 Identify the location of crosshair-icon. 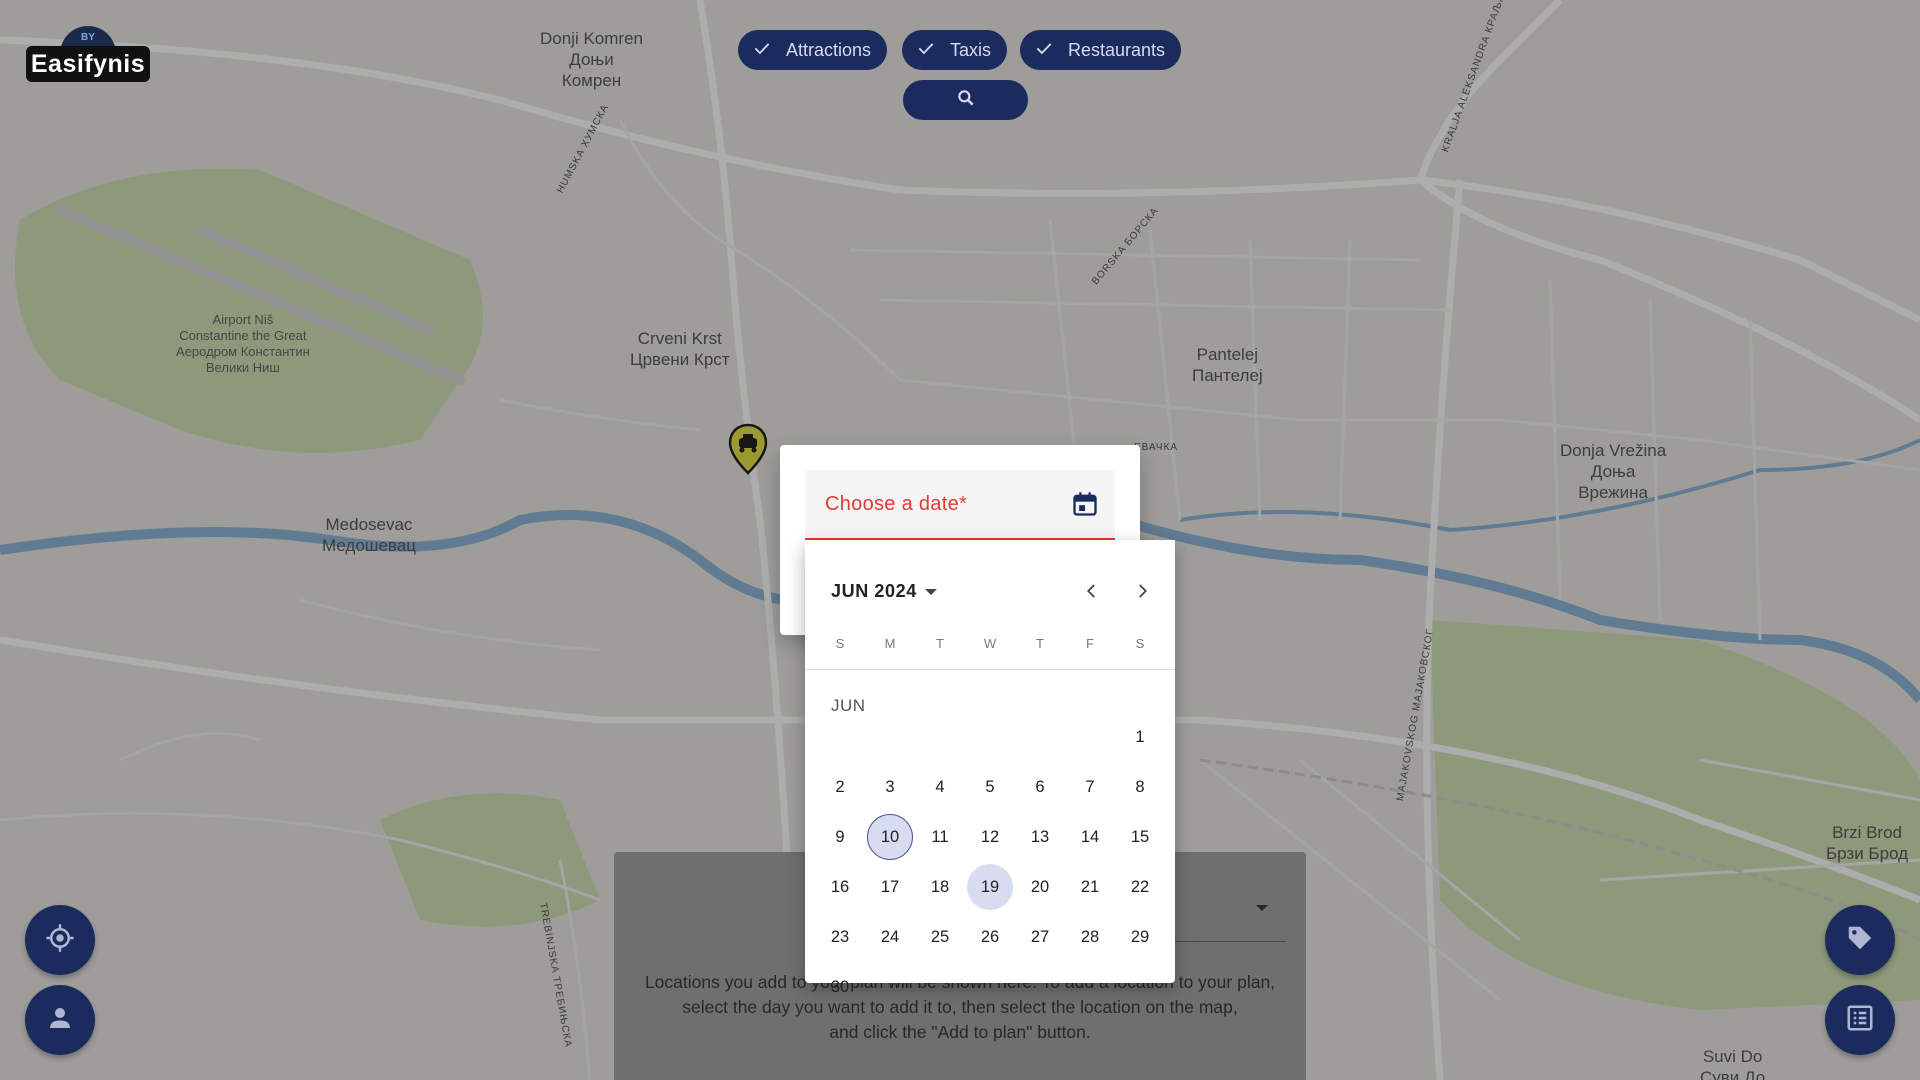
(60, 940).